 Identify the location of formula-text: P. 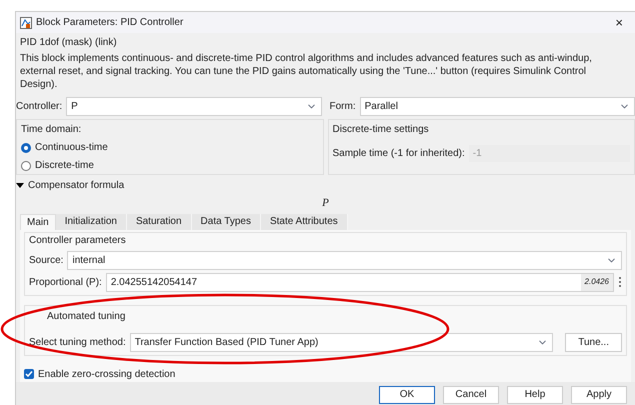
(325, 203).